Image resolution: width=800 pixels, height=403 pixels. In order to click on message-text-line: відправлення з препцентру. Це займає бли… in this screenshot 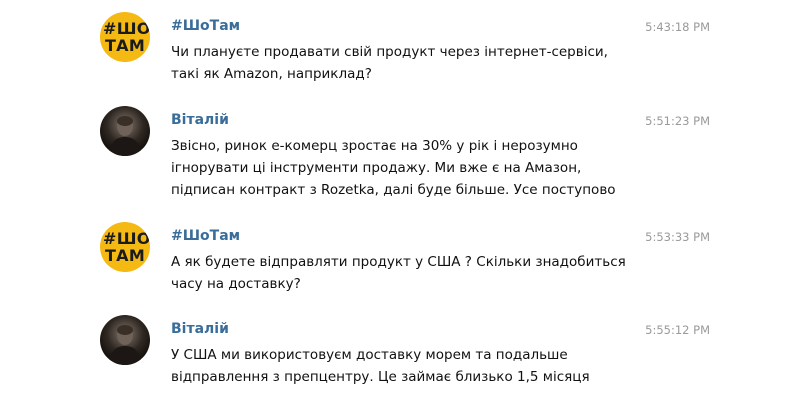, I will do `click(380, 377)`.